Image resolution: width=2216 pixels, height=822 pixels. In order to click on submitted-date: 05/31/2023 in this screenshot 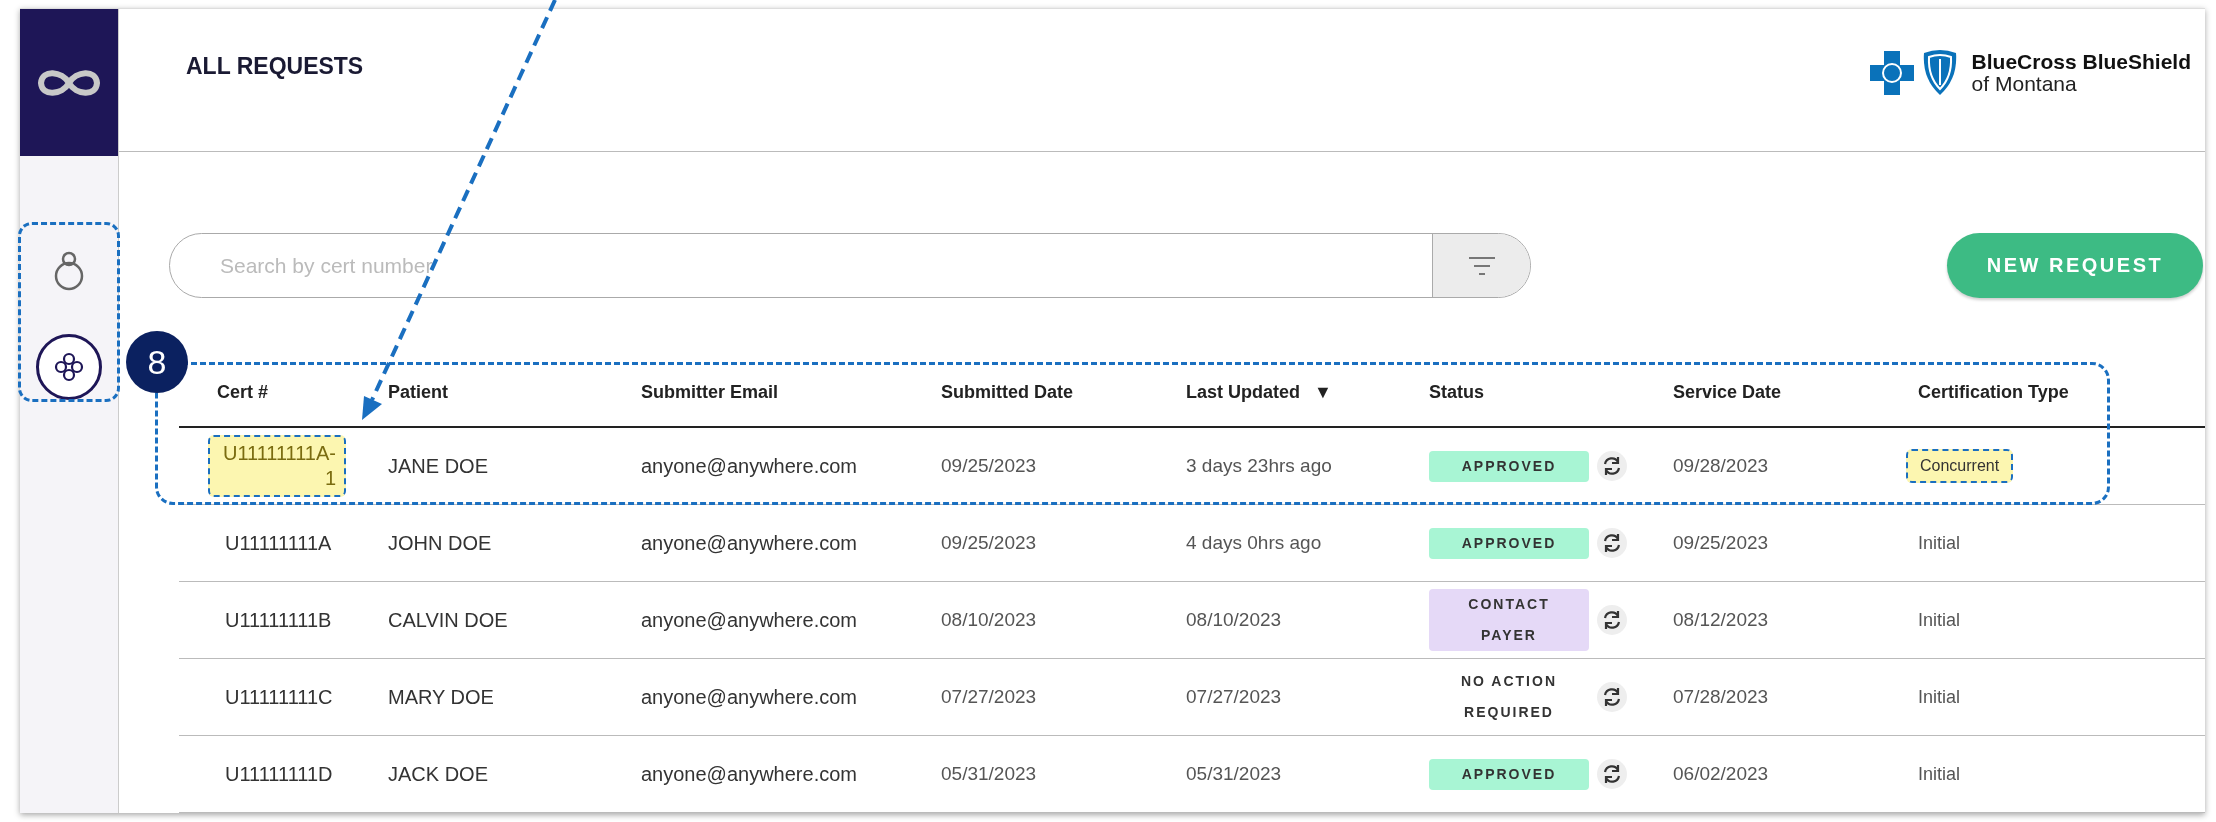, I will do `click(989, 774)`.